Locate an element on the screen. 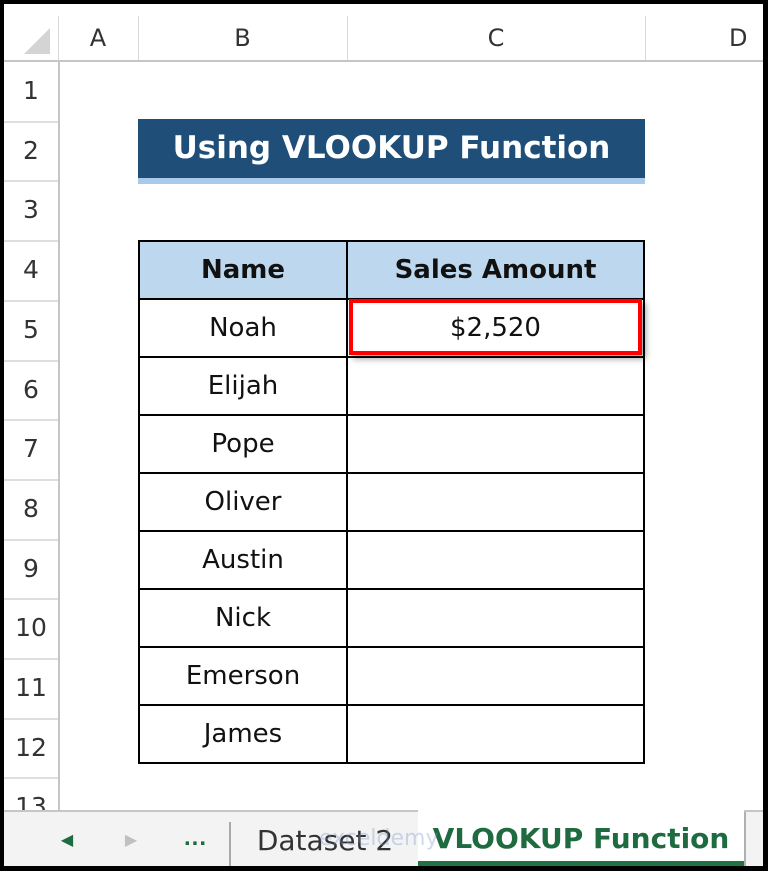 This screenshot has width=768, height=871. row-header-4: 4 is located at coordinates (31, 269).